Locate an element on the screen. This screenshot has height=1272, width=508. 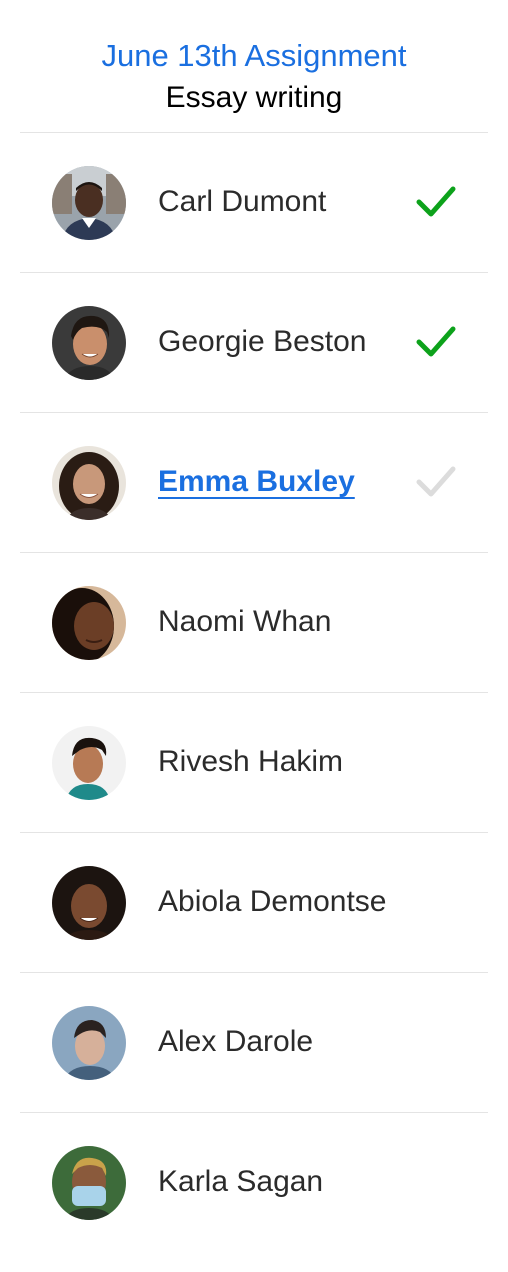
student-row: Abiola Demontse is located at coordinates (254, 903).